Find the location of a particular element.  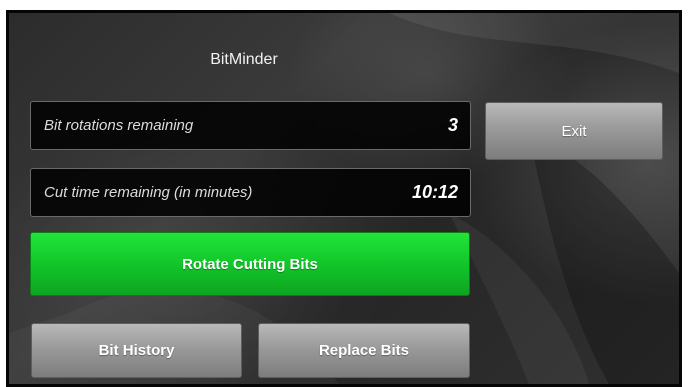

rotate-cutting-bits-button: Rotate Cutting Bits is located at coordinates (250, 264).